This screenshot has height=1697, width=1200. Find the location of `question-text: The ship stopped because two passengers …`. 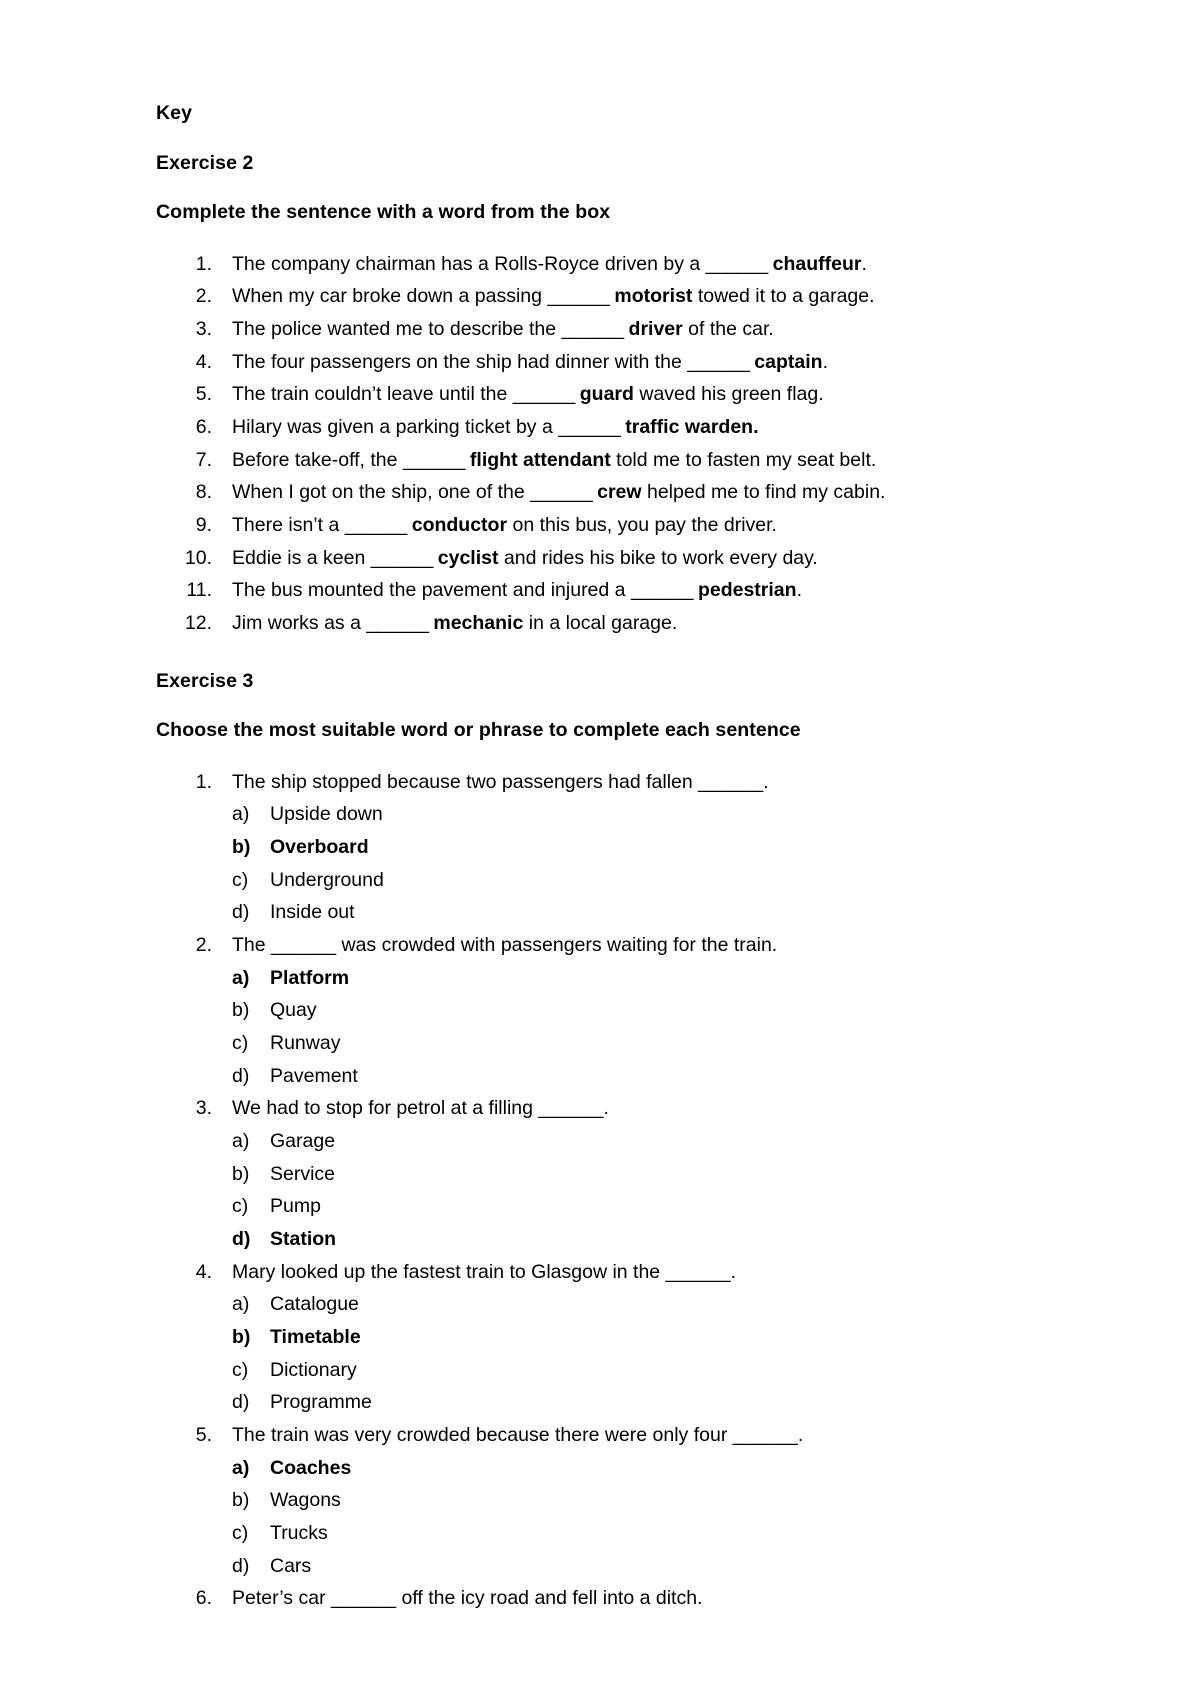

question-text: The ship stopped because two passengers … is located at coordinates (500, 781).